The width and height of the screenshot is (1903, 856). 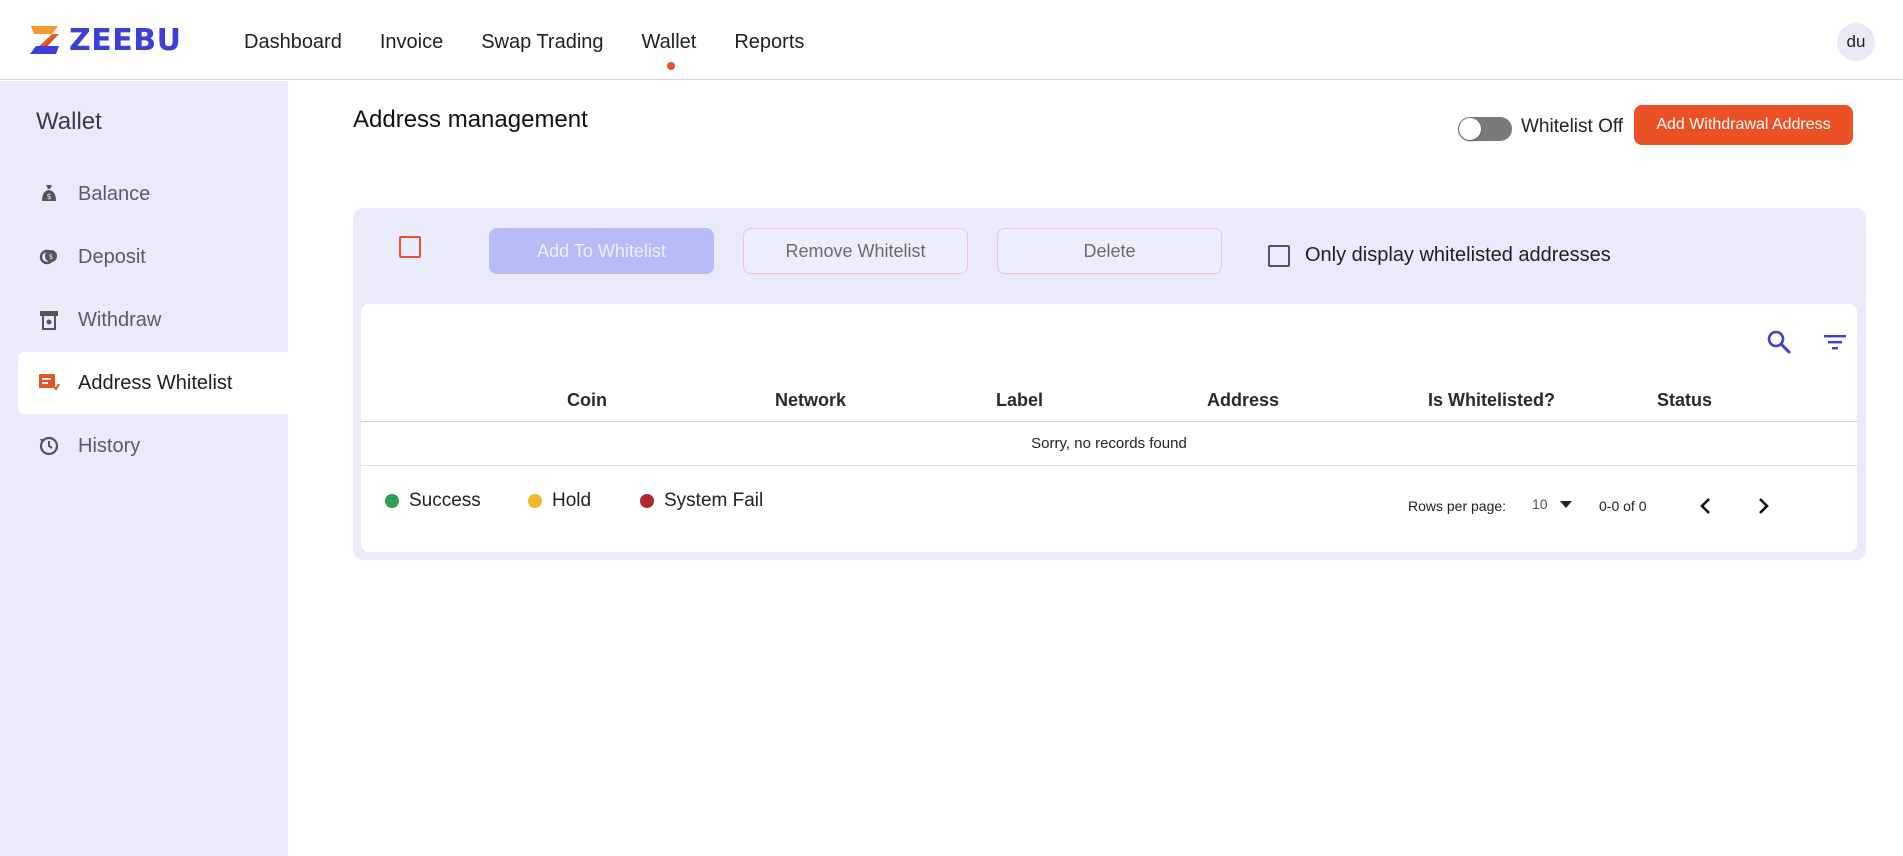 What do you see at coordinates (1109, 251) in the screenshot?
I see `delete-button: Delete` at bounding box center [1109, 251].